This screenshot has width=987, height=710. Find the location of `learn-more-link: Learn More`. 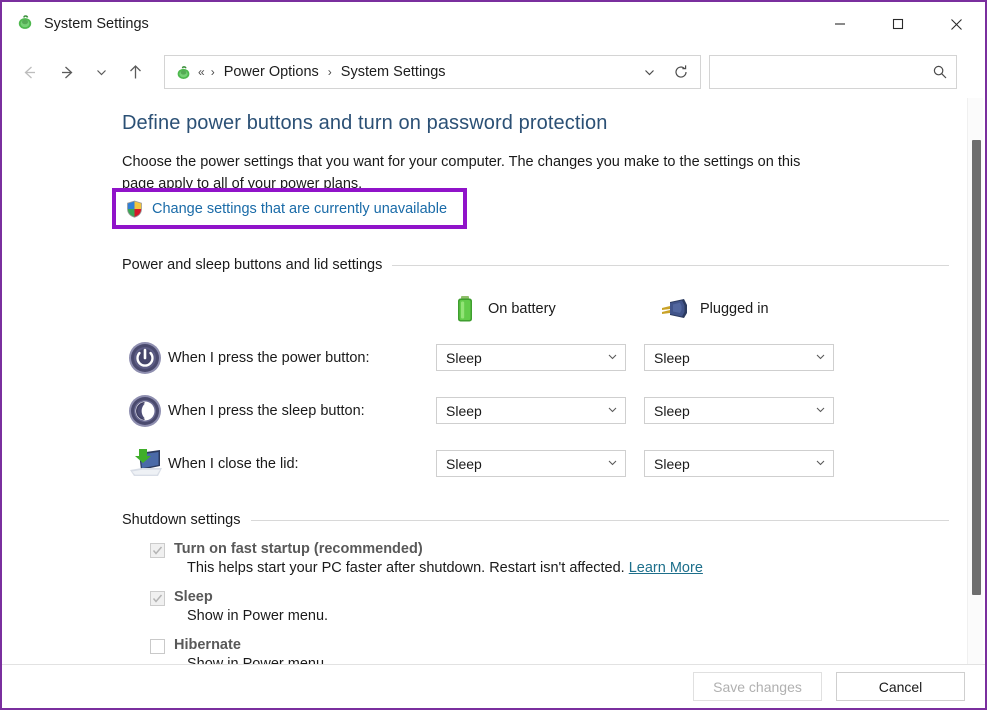

learn-more-link: Learn More is located at coordinates (666, 568).